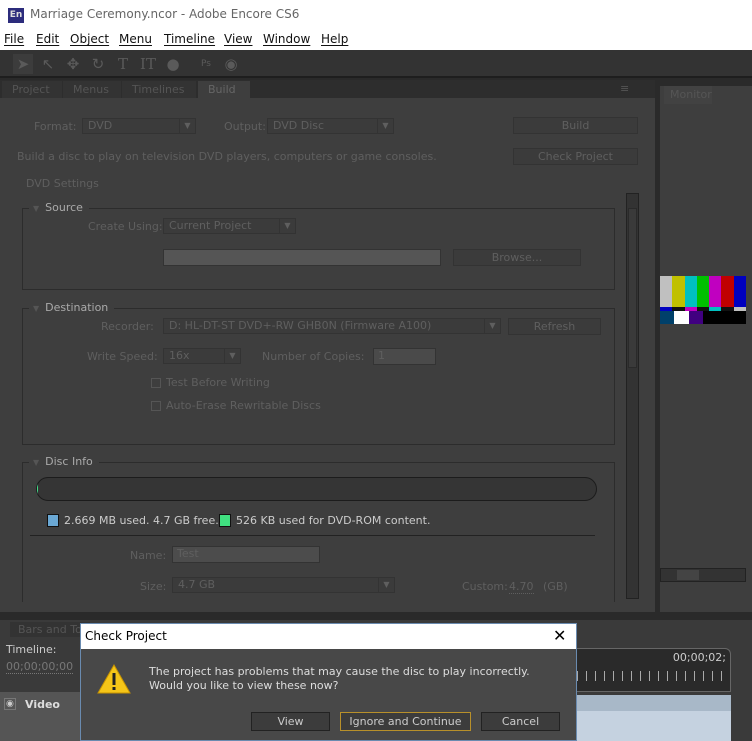  I want to click on tab-timelines: Timelines, so click(159, 89).